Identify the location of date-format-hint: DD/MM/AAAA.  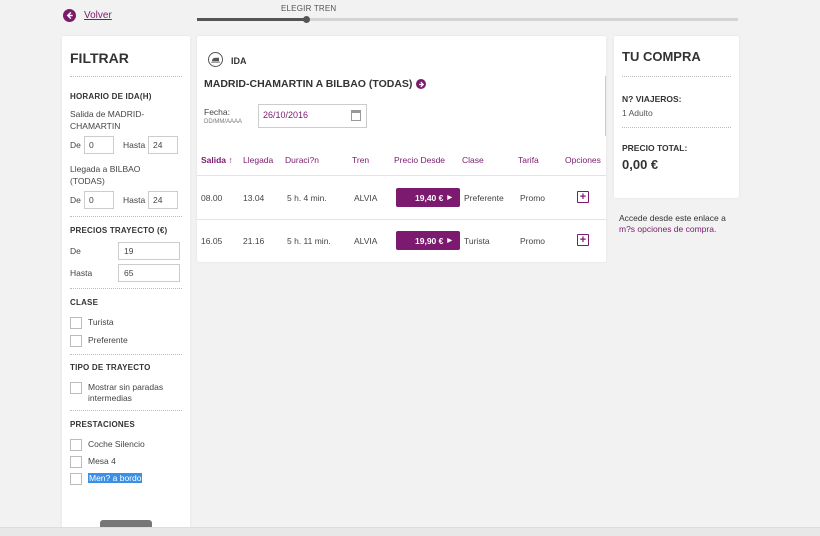
(223, 122).